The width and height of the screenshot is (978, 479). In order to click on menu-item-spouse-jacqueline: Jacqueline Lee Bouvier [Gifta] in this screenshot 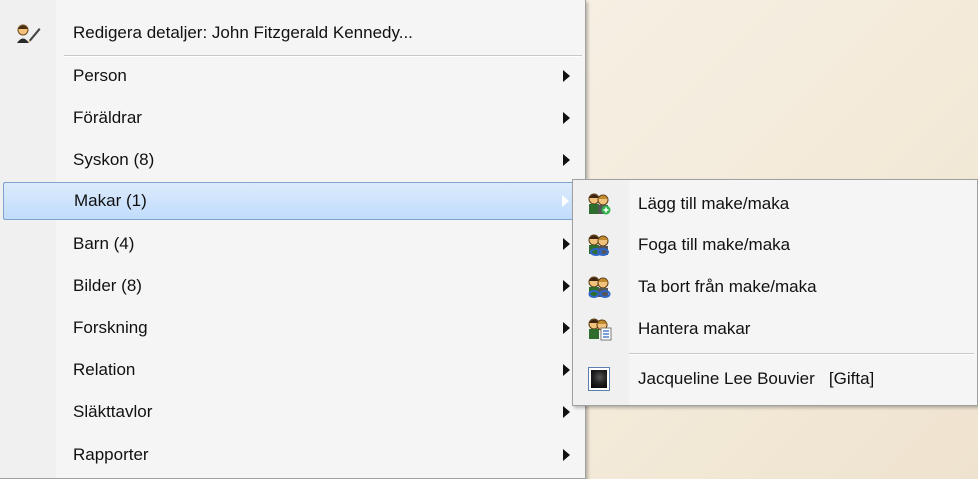, I will do `click(775, 379)`.